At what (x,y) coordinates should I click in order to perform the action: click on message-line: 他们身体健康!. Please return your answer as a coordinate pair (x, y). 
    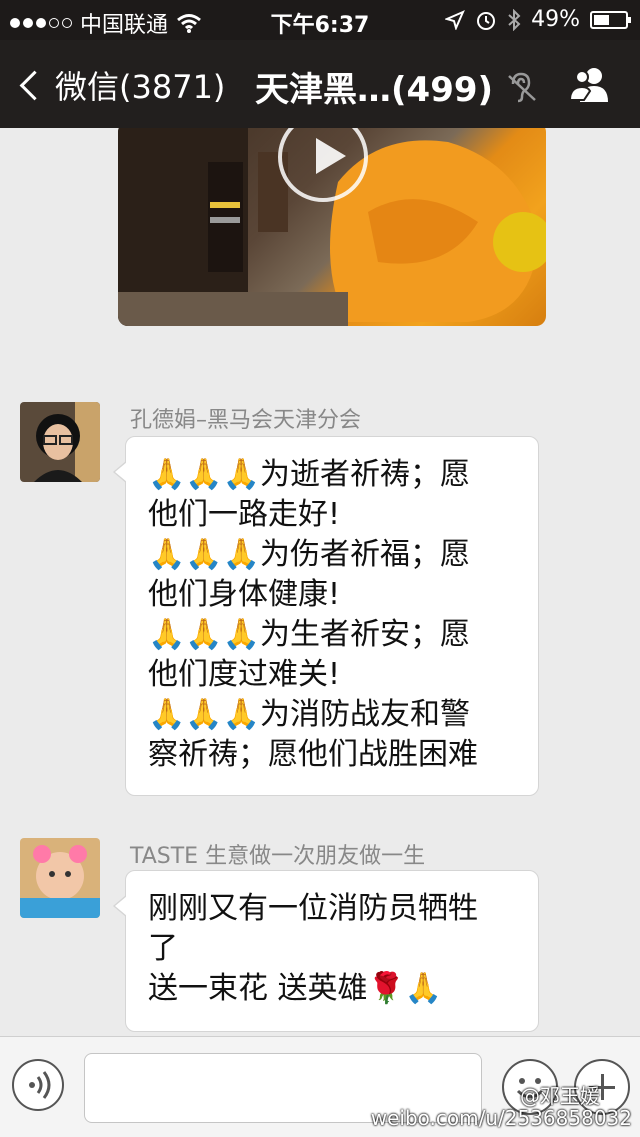
    Looking at the image, I should click on (244, 594).